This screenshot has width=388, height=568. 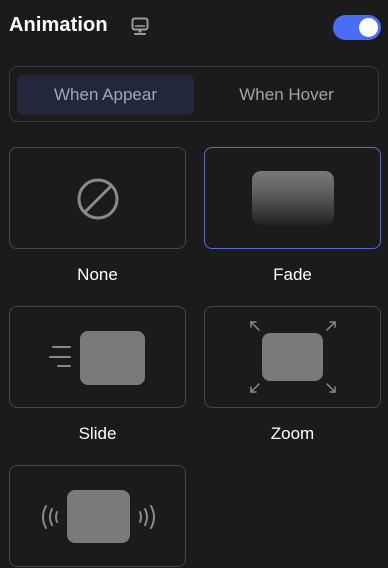 I want to click on none-icon, so click(x=98, y=199).